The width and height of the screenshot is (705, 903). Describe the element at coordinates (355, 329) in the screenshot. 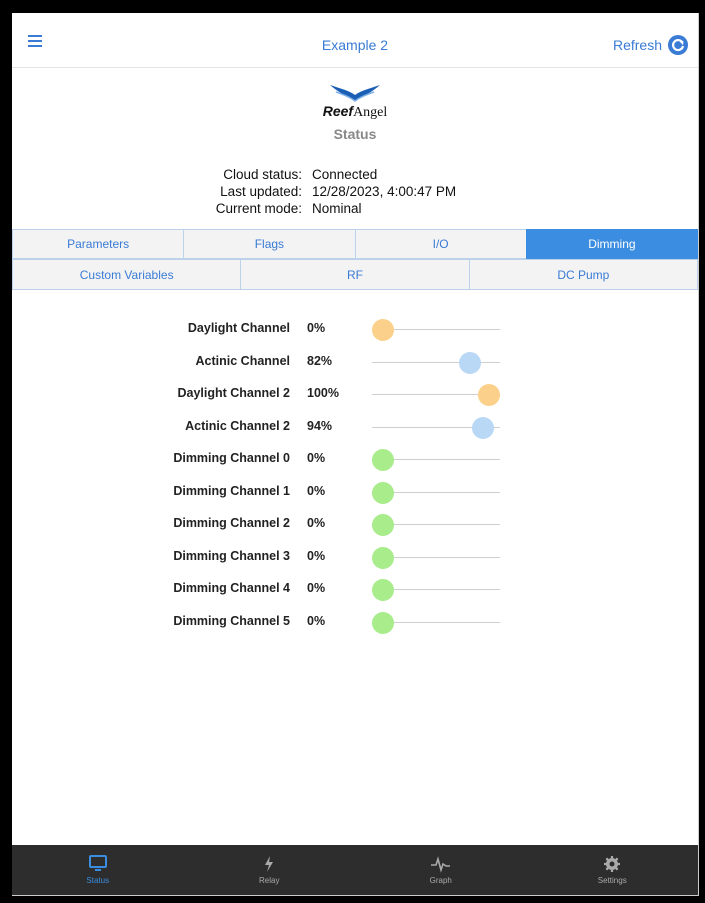

I see `dimming-channel-row: Daylight Channel 0%` at that location.